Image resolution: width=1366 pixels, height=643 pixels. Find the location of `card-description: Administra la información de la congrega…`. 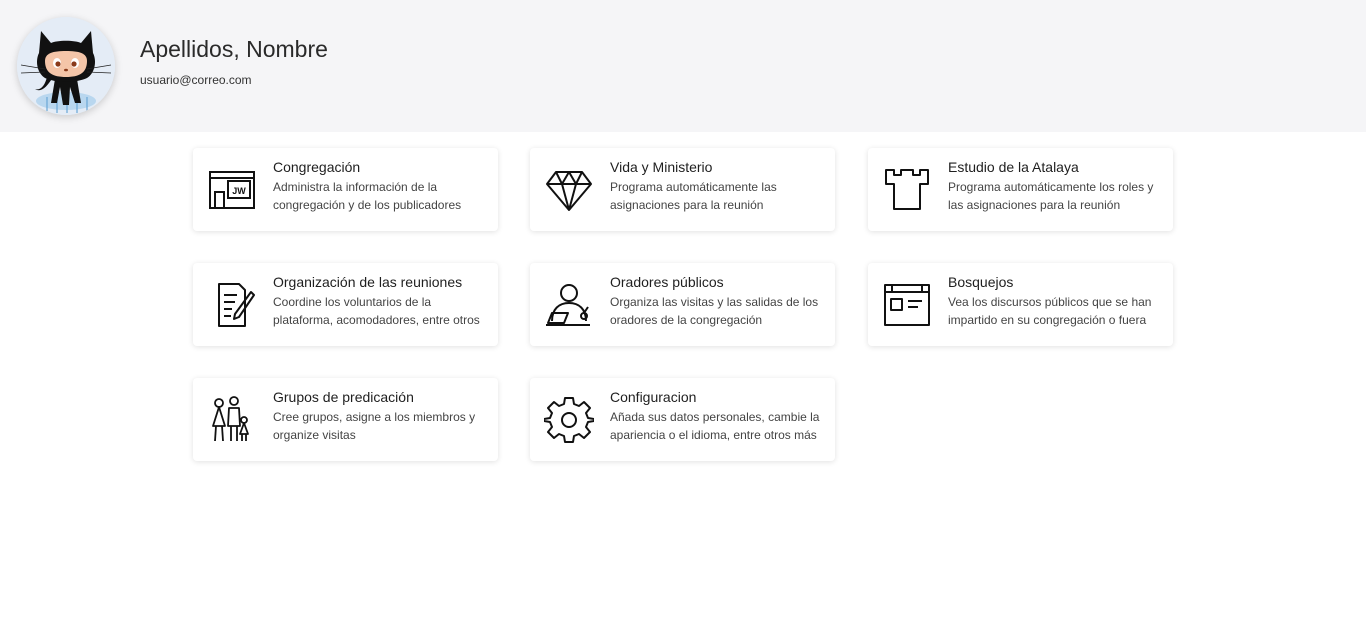

card-description: Administra la información de la congrega… is located at coordinates (367, 196).